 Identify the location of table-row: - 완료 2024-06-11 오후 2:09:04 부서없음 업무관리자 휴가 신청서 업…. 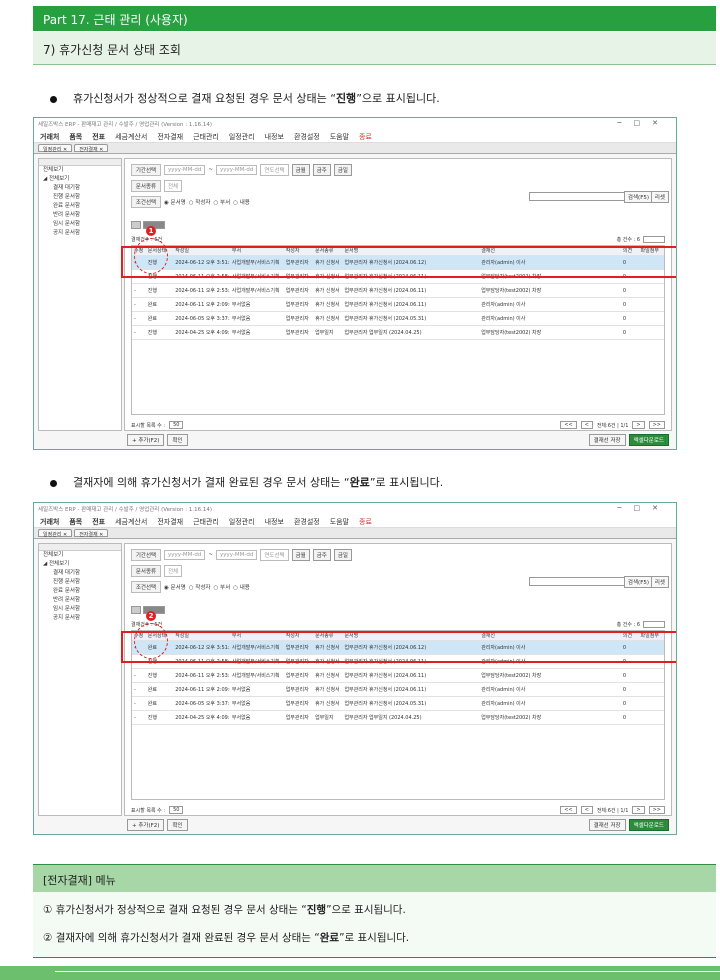
(398, 305).